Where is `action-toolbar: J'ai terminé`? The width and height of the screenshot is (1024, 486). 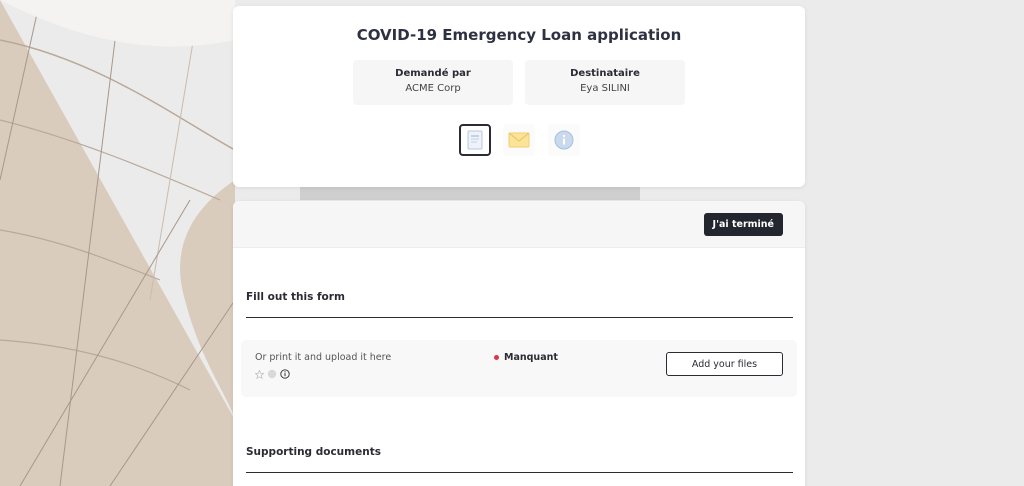 action-toolbar: J'ai terminé is located at coordinates (519, 224).